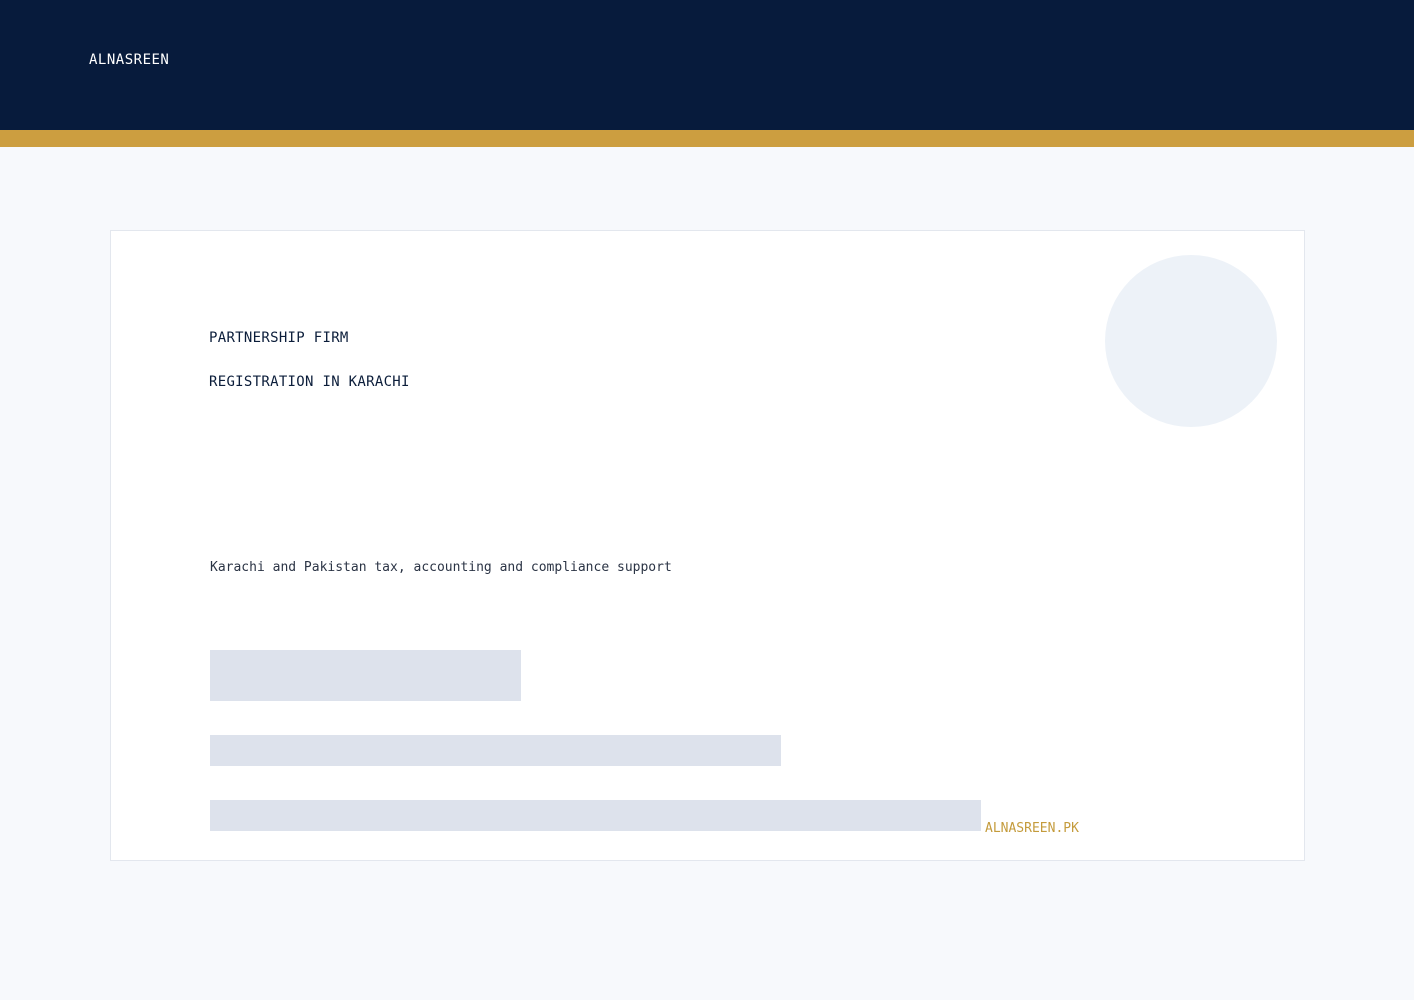 The height and width of the screenshot is (1000, 1414). I want to click on hero-title-line-2: REGISTRATION IN KARACHI, so click(309, 382).